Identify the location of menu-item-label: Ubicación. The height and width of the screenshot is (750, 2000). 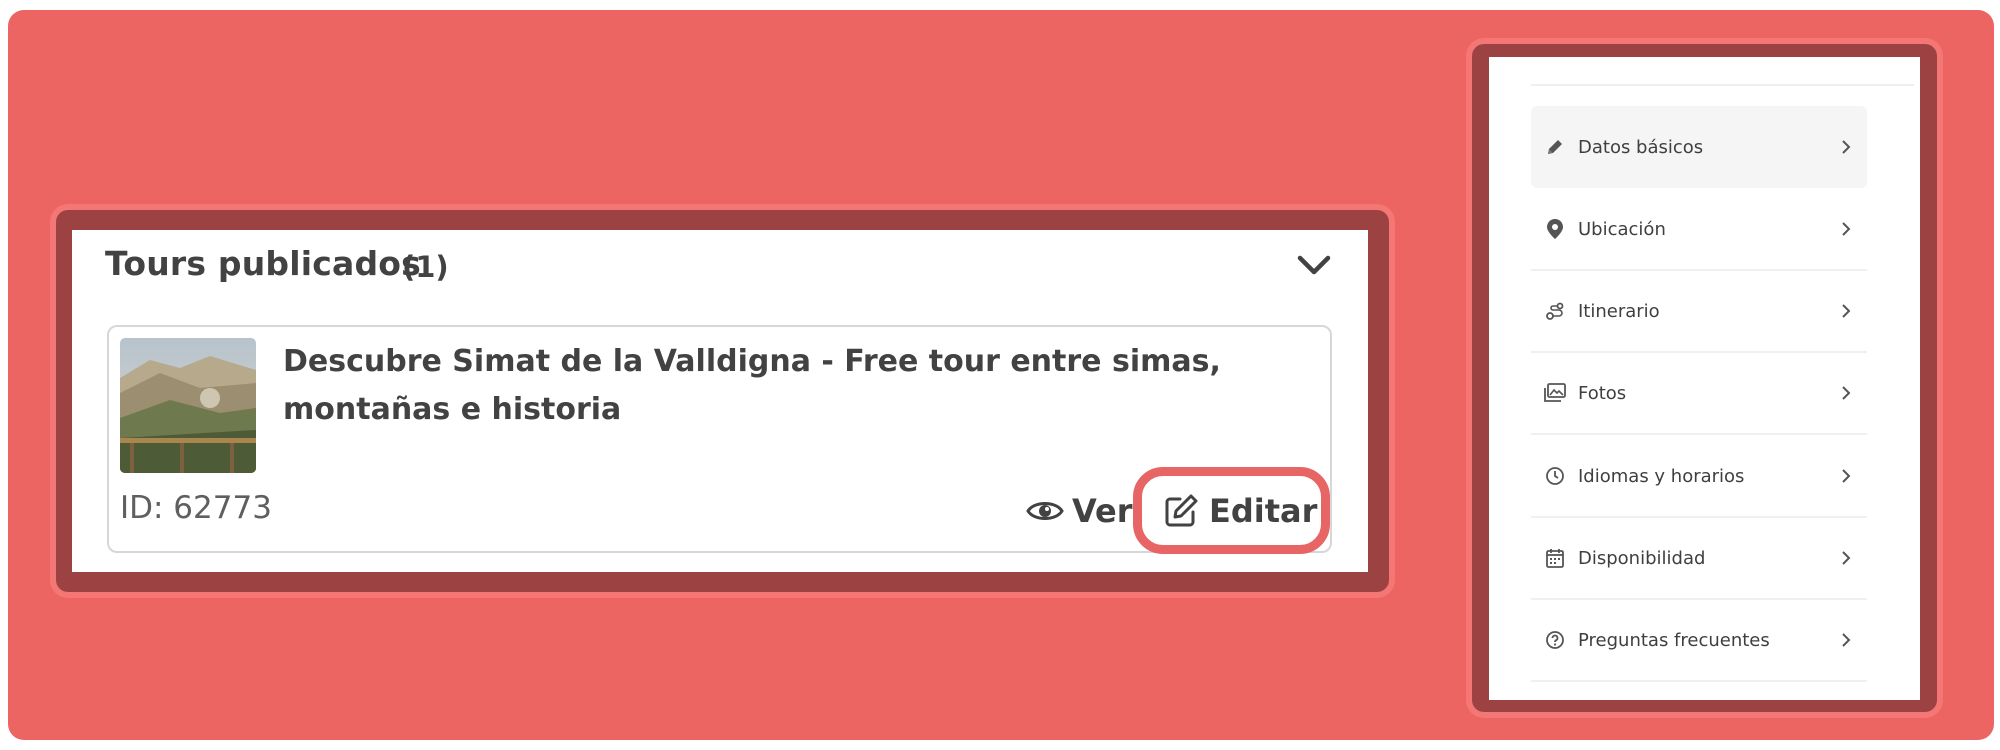
(1622, 229).